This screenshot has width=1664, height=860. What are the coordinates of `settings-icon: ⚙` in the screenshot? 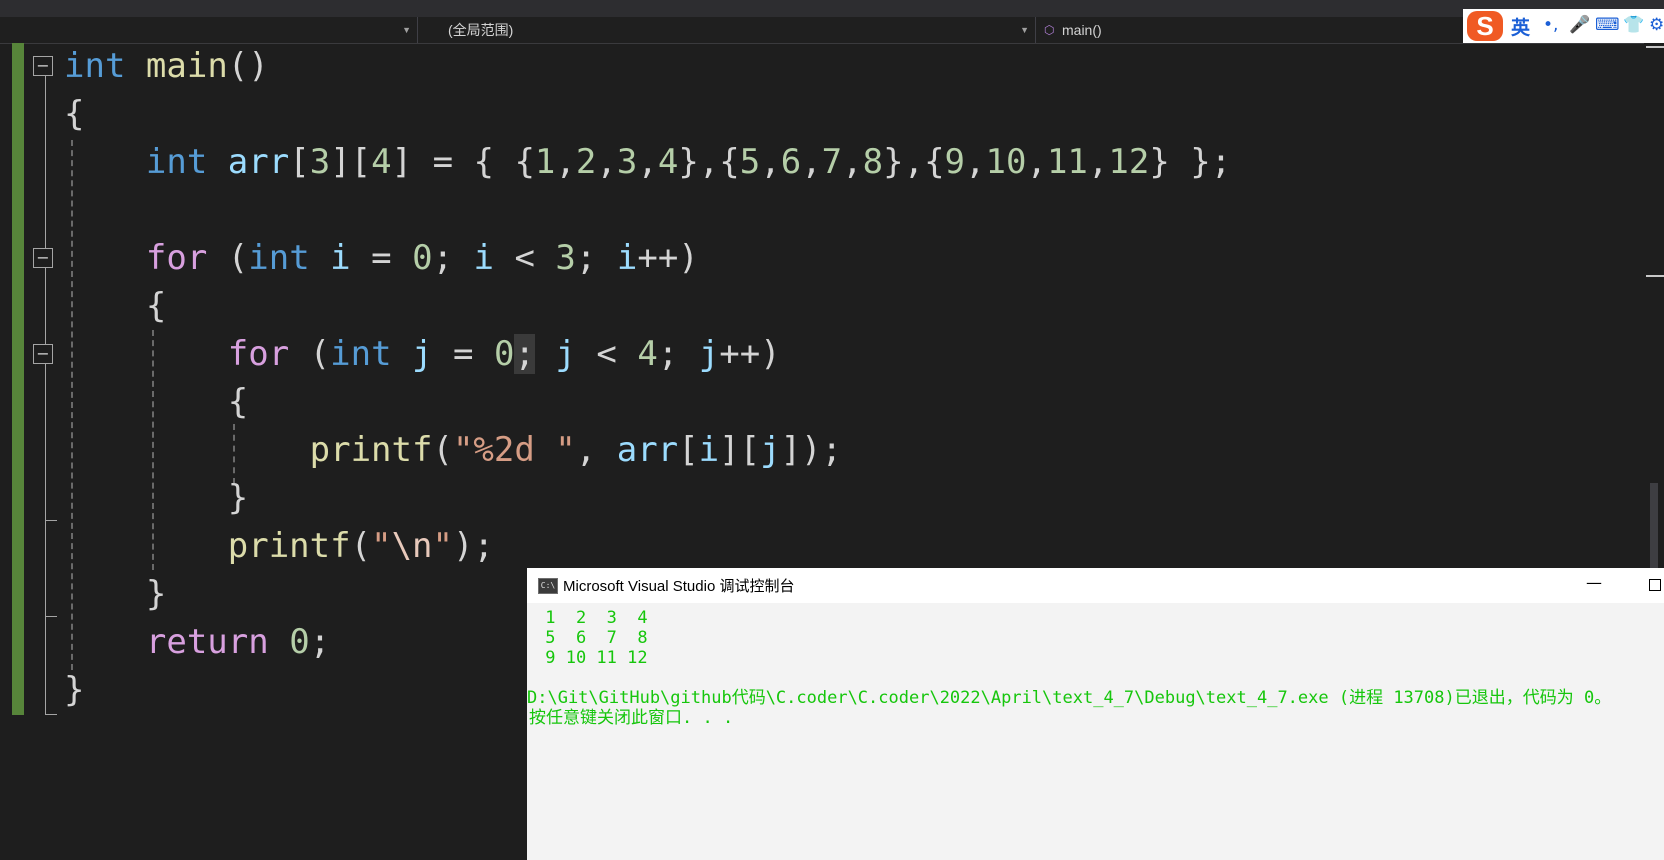 It's located at (1656, 25).